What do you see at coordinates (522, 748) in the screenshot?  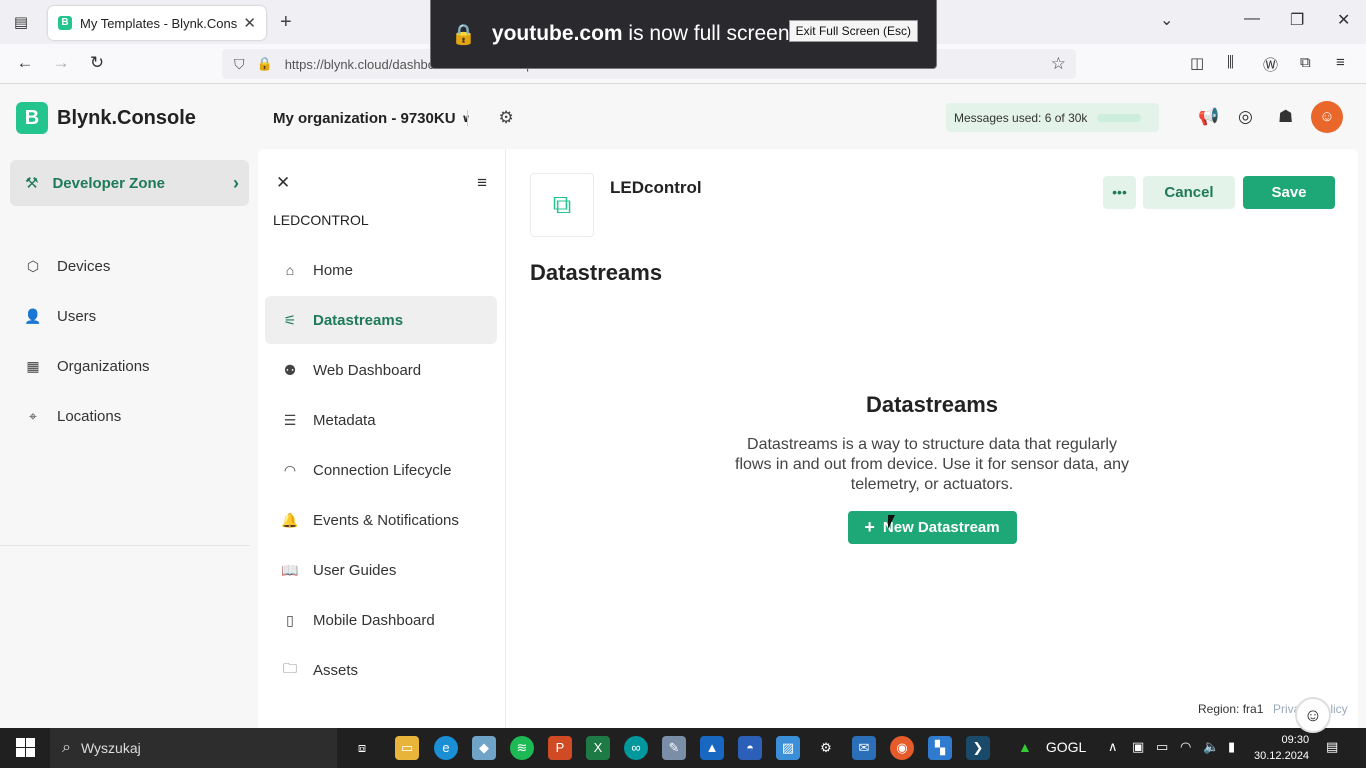 I see `spotify-icon: ≋` at bounding box center [522, 748].